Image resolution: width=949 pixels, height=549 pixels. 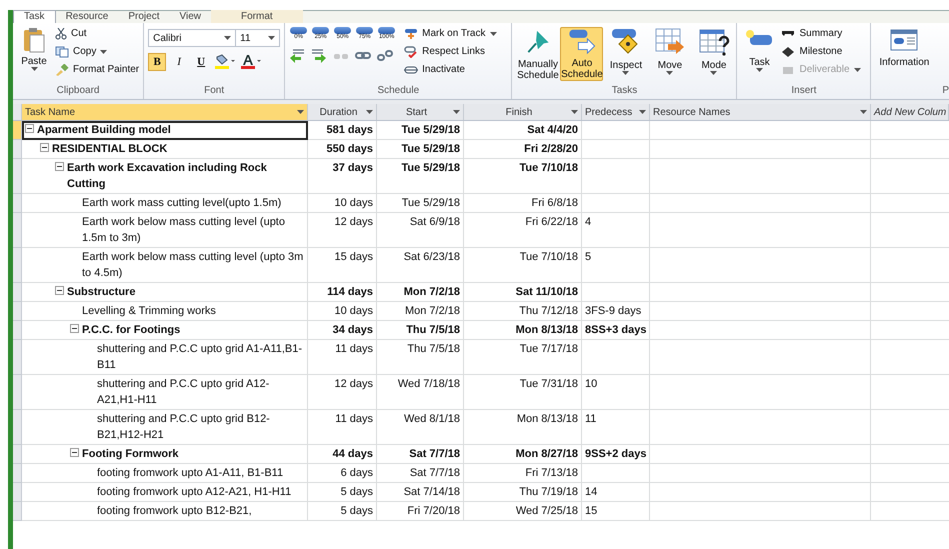 I want to click on column-header: Duration, so click(x=342, y=112).